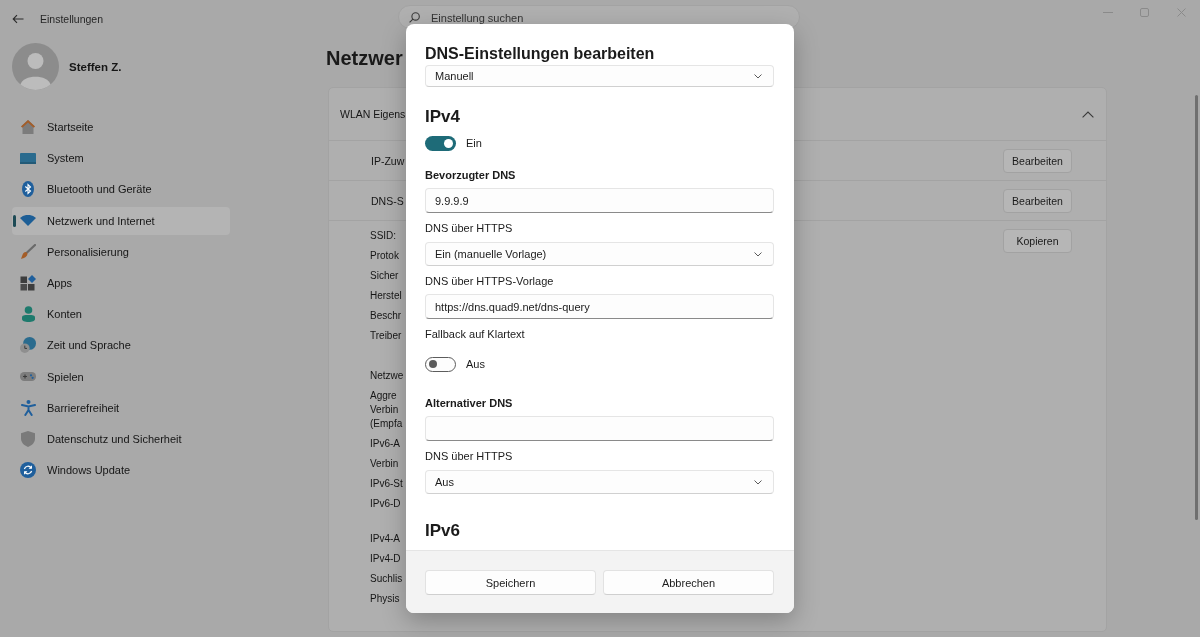  What do you see at coordinates (385, 464) in the screenshot?
I see `property-label: Verbin` at bounding box center [385, 464].